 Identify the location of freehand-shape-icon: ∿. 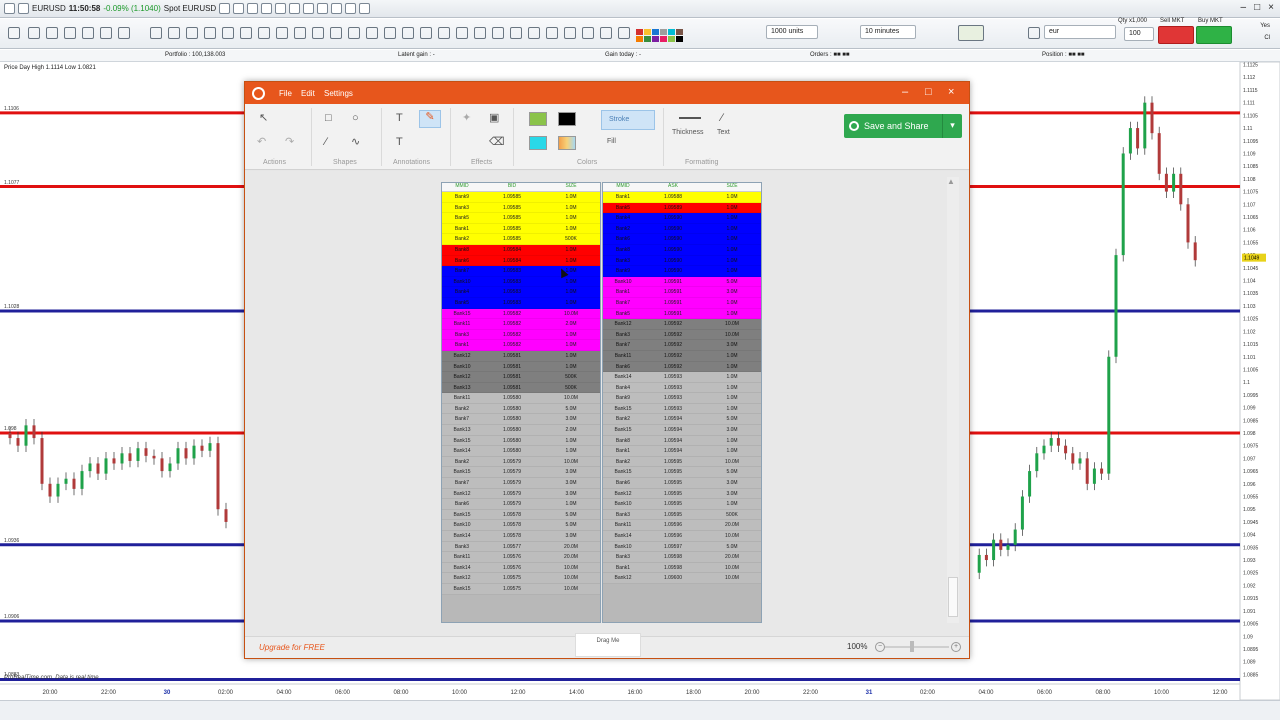
(355, 142).